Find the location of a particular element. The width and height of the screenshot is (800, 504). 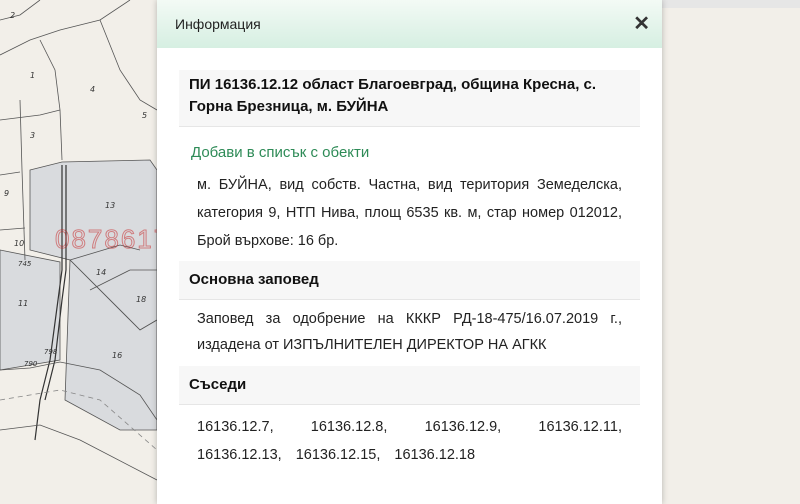

parcel-label: 798 is located at coordinates (51, 352).